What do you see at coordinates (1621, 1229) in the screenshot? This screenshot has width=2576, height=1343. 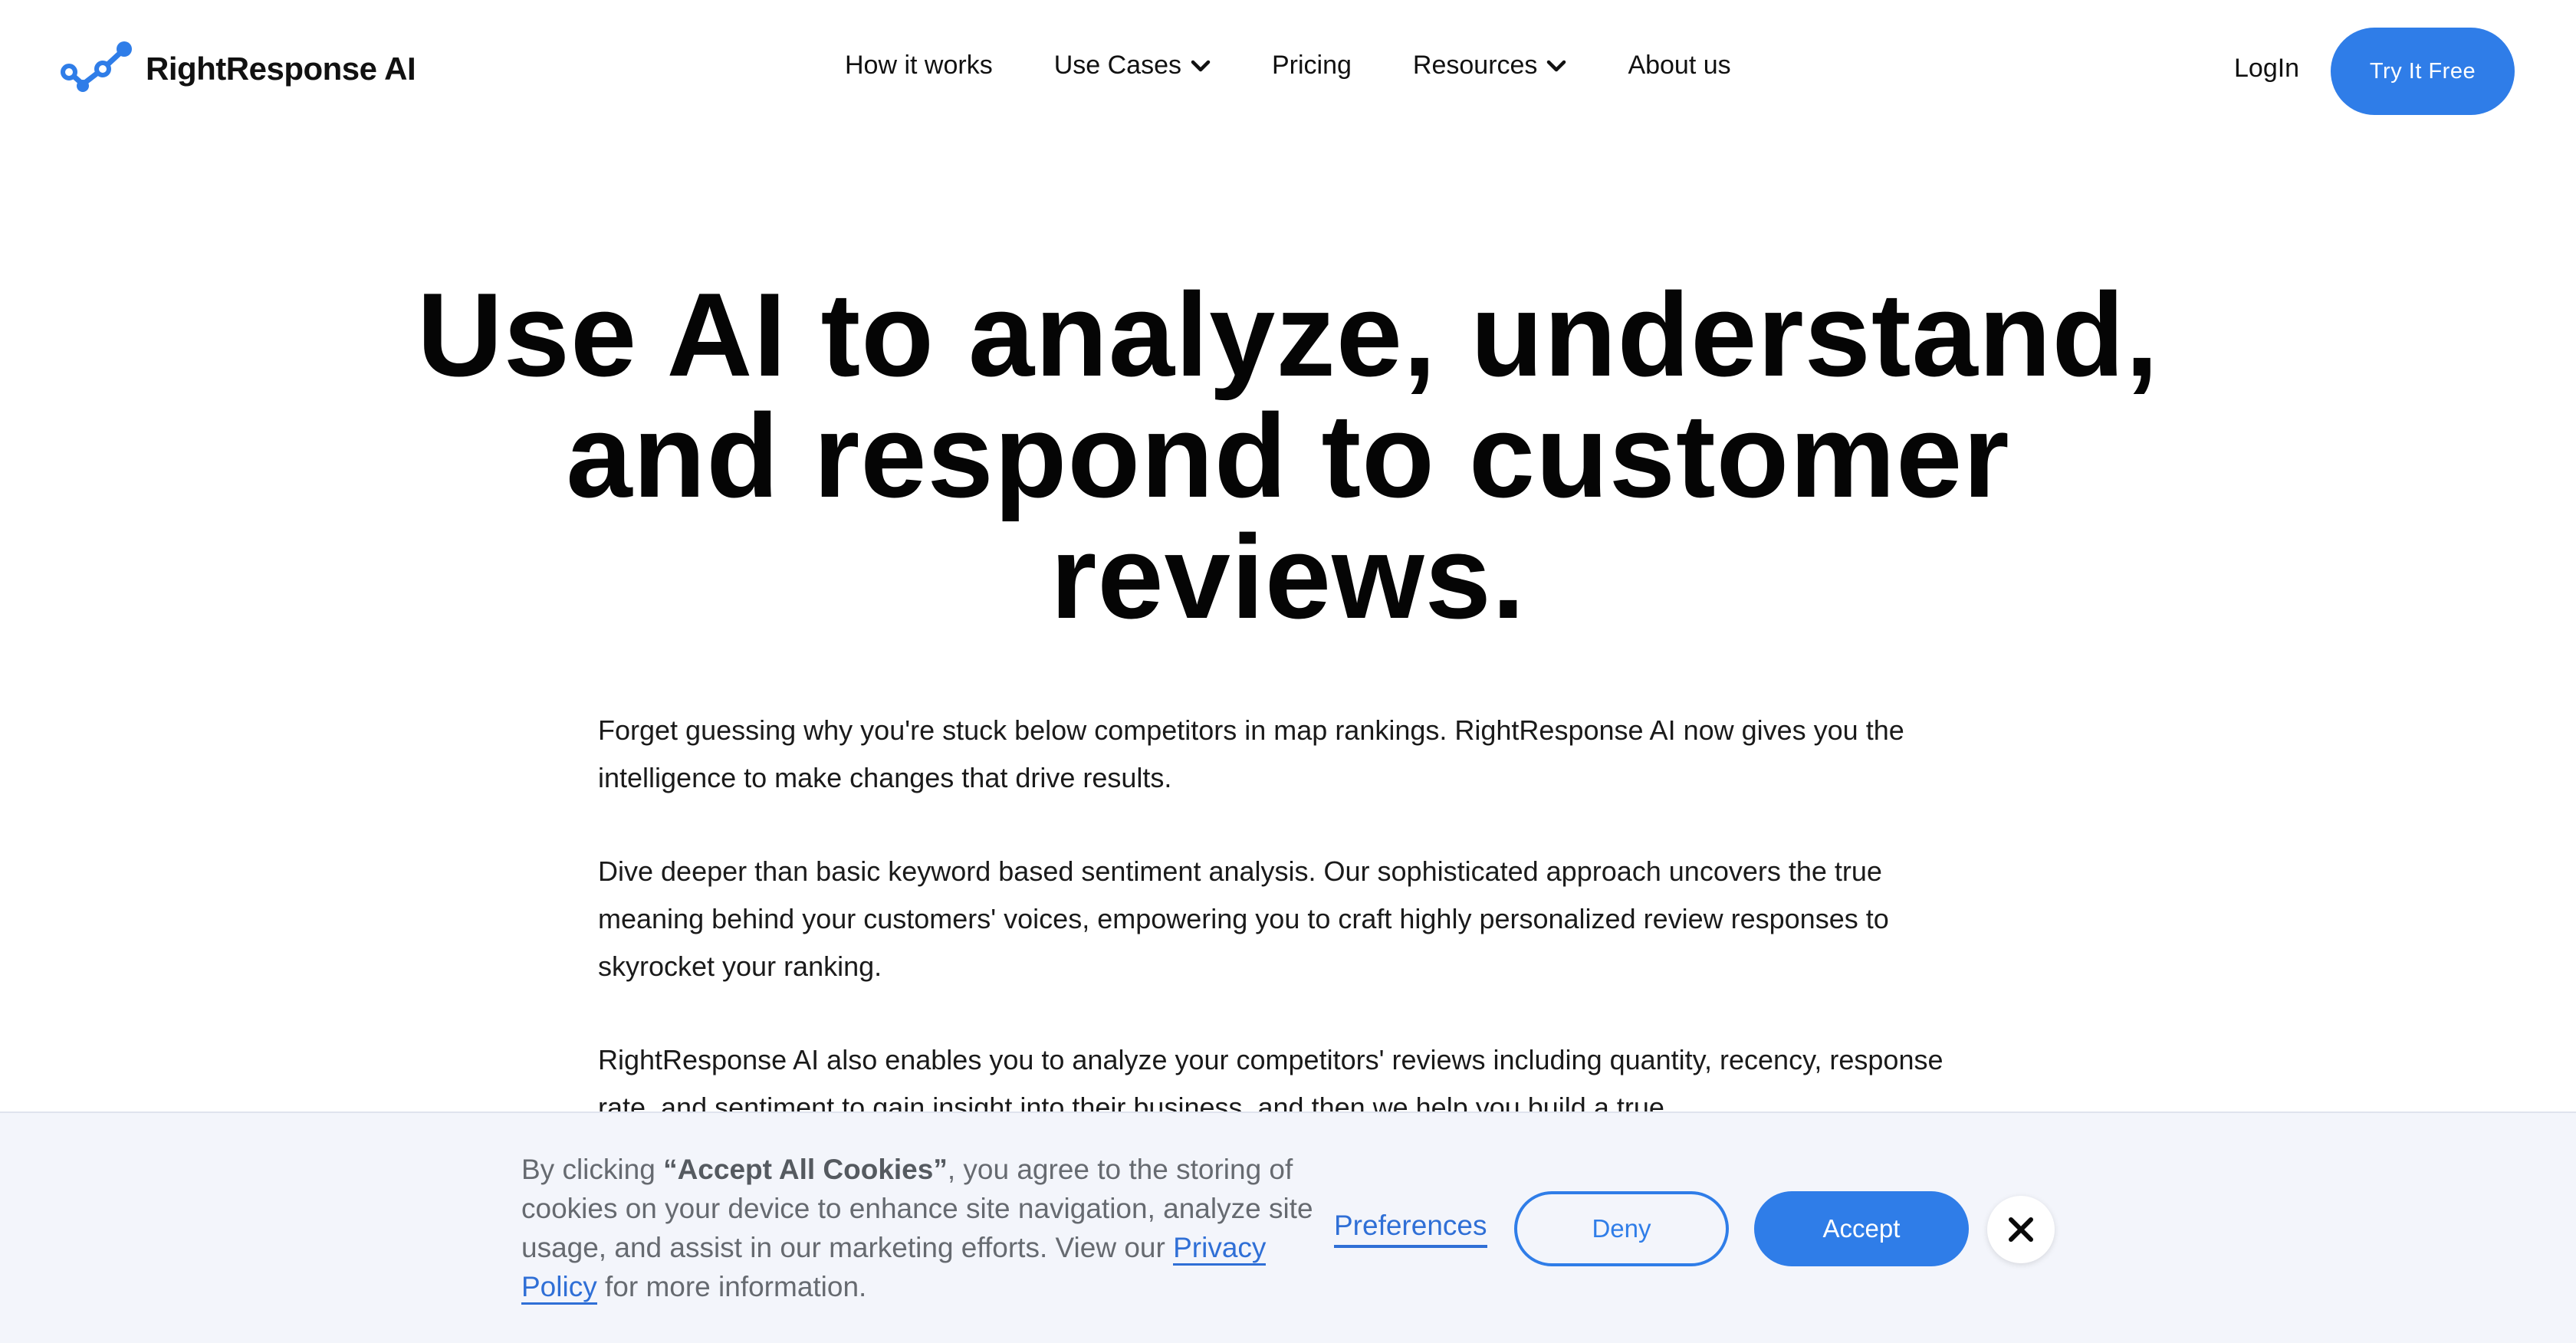 I see `deny-button: Deny` at bounding box center [1621, 1229].